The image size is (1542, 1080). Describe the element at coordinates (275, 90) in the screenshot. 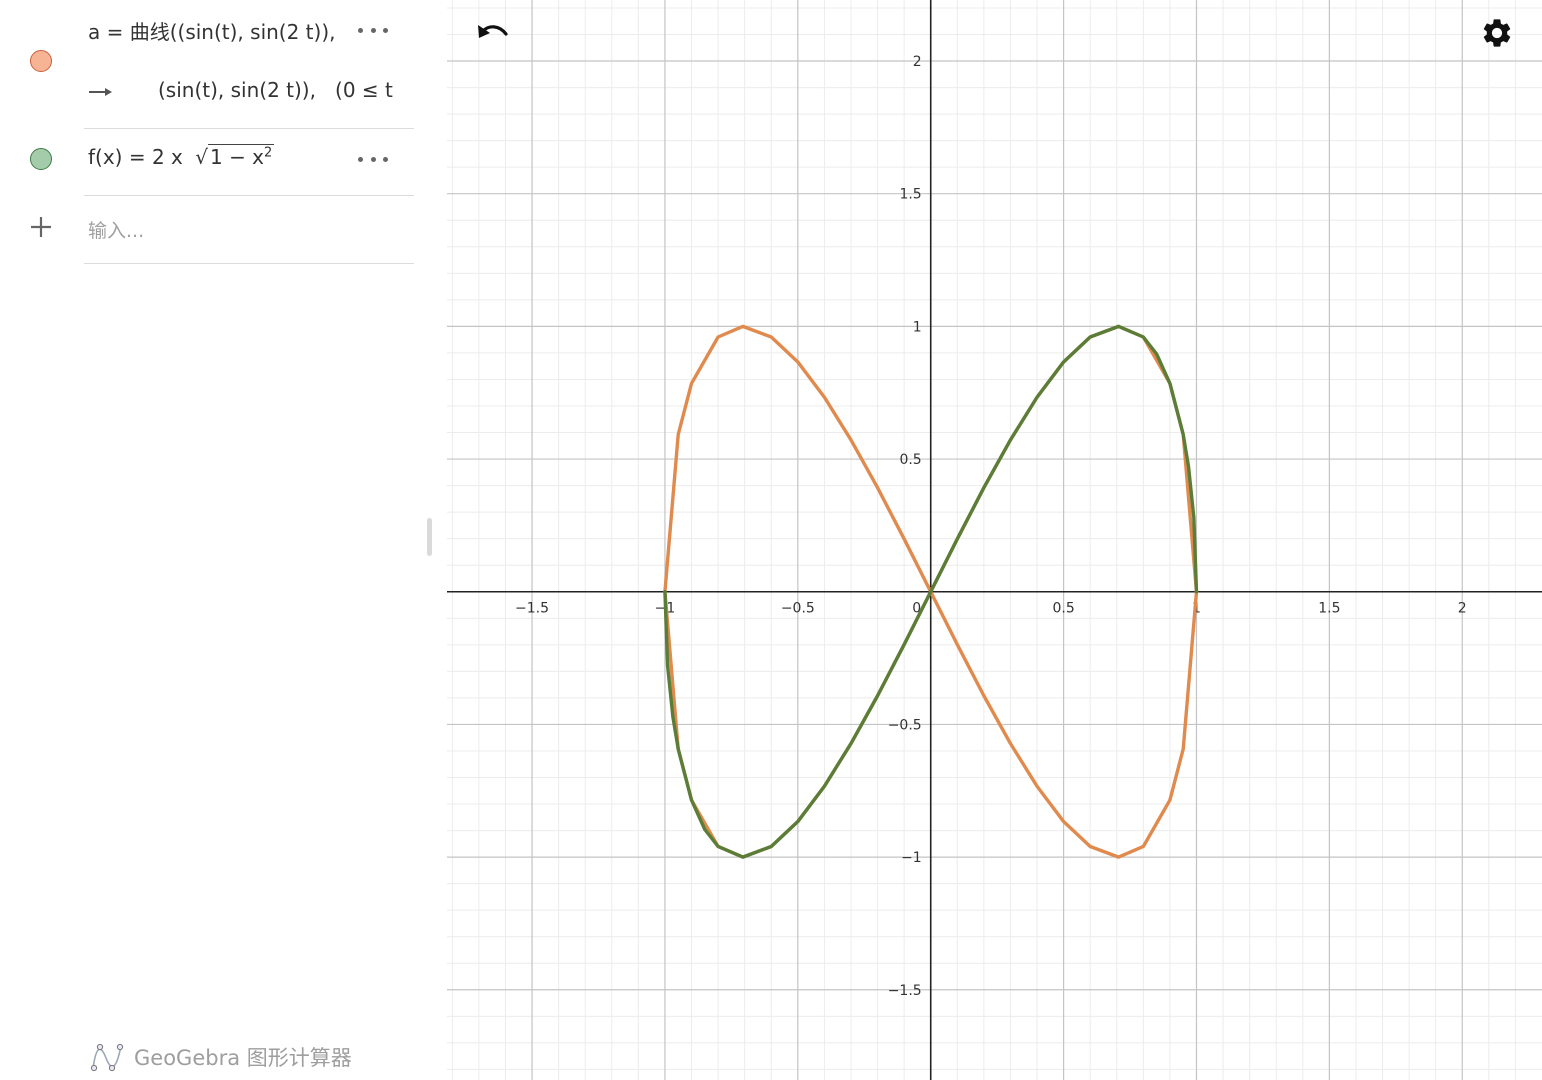

I see `curve-a-output: (sin(t), sin(2 t)), (0 ≤ t` at that location.